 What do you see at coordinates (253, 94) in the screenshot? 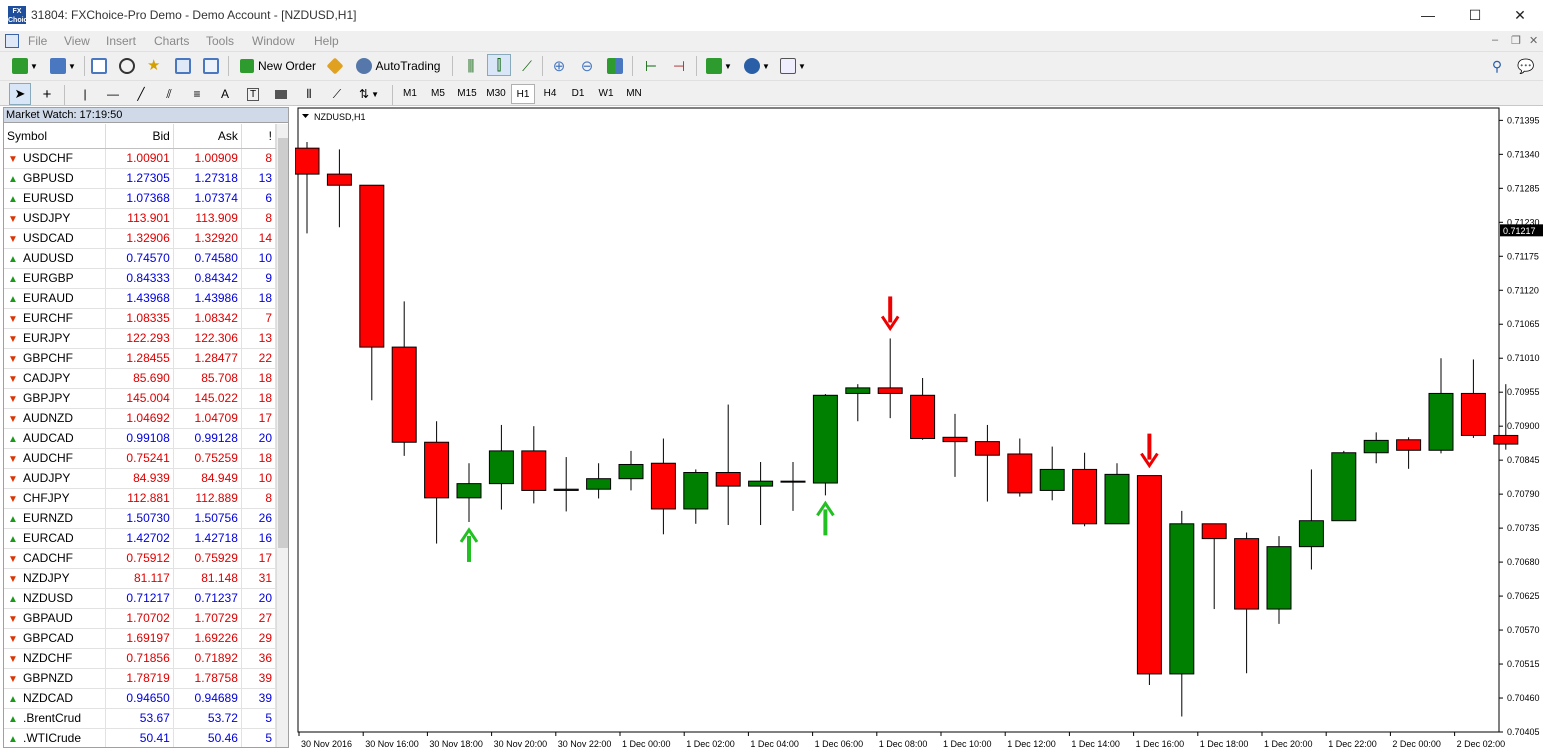
I see `text-label-tool: T` at bounding box center [253, 94].